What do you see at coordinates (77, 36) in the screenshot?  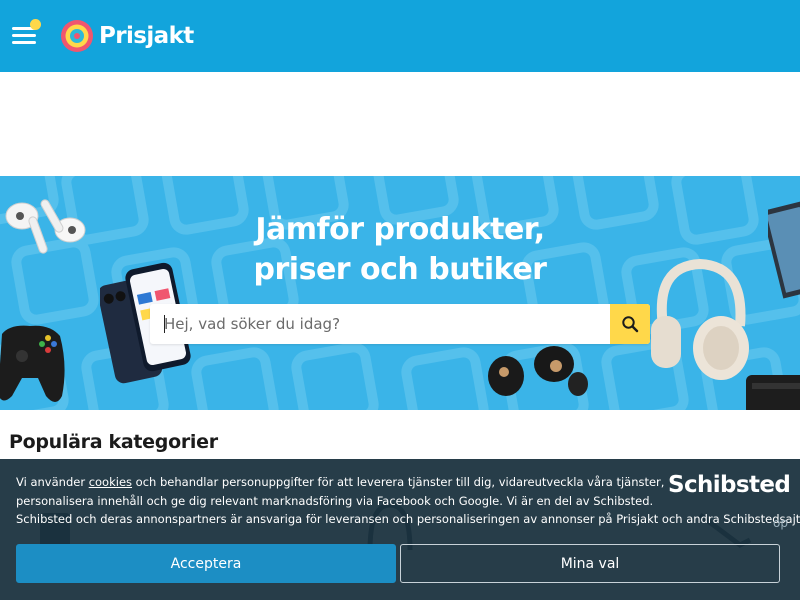 I see `prisjakt-logo-icon` at bounding box center [77, 36].